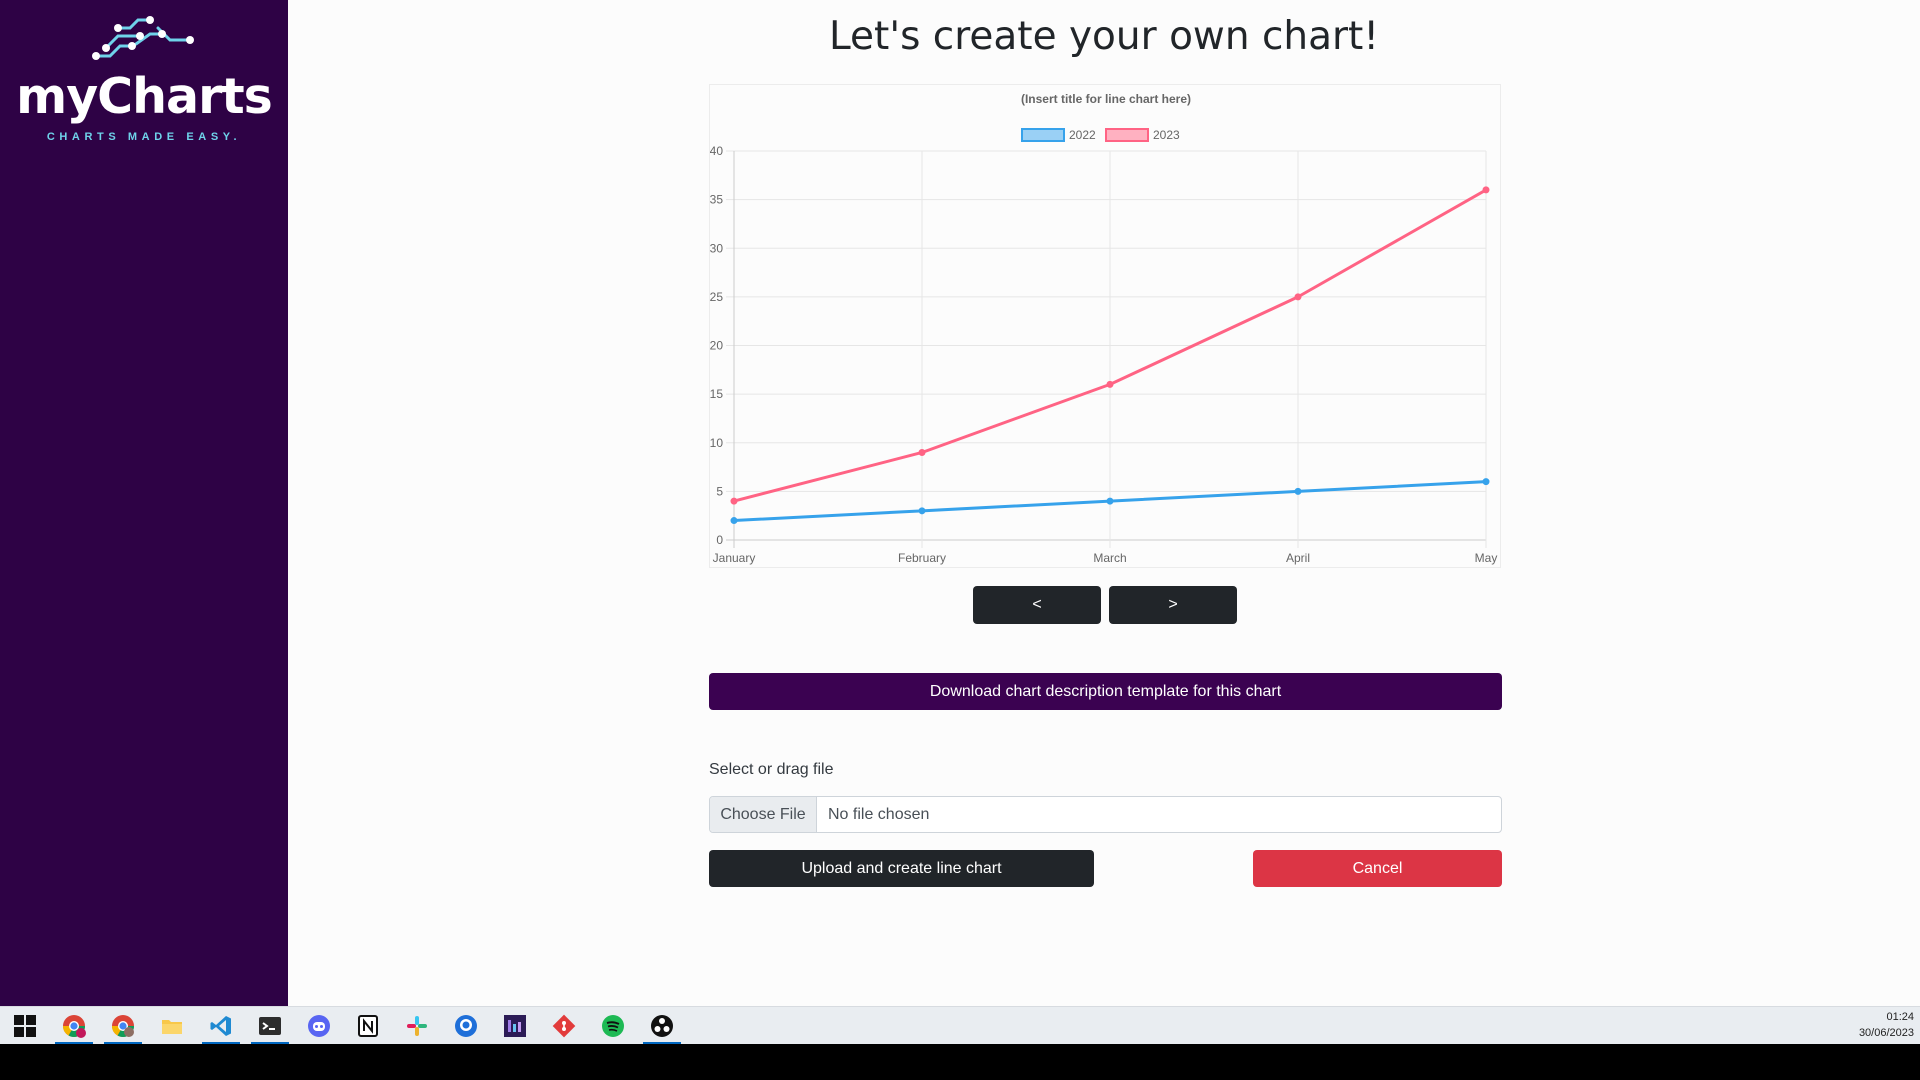 The image size is (1920, 1080). What do you see at coordinates (1886, 1025) in the screenshot?
I see `system-clock: 01:24 30/06/2023` at bounding box center [1886, 1025].